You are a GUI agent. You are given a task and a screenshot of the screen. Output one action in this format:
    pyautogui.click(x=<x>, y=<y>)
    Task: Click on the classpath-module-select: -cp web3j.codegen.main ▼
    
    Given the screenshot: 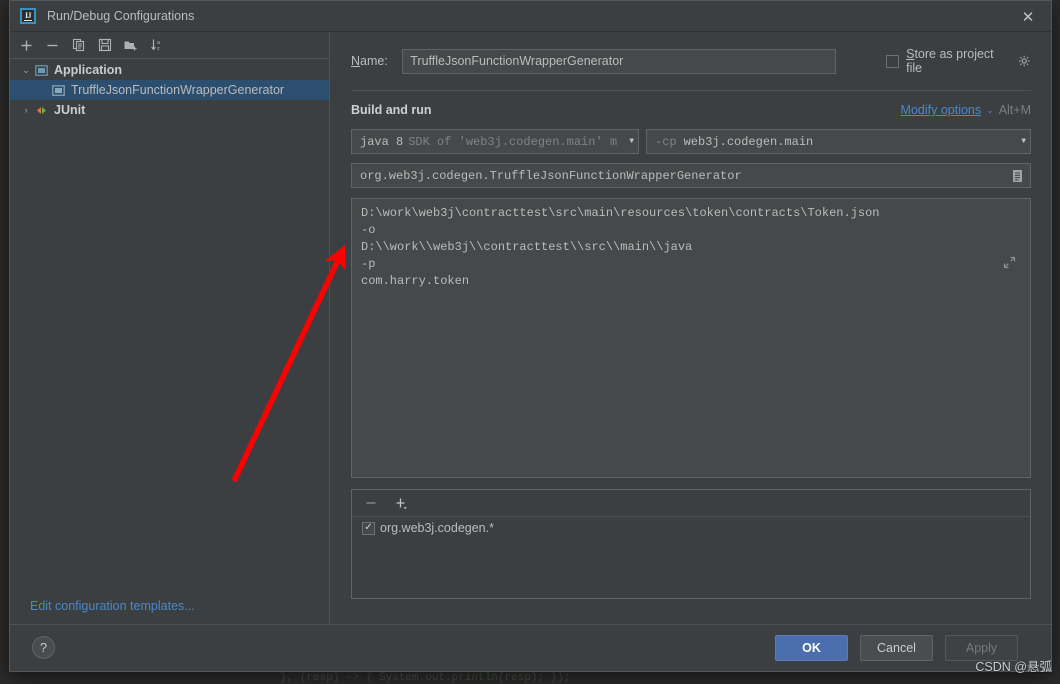 What is the action you would take?
    pyautogui.click(x=838, y=141)
    